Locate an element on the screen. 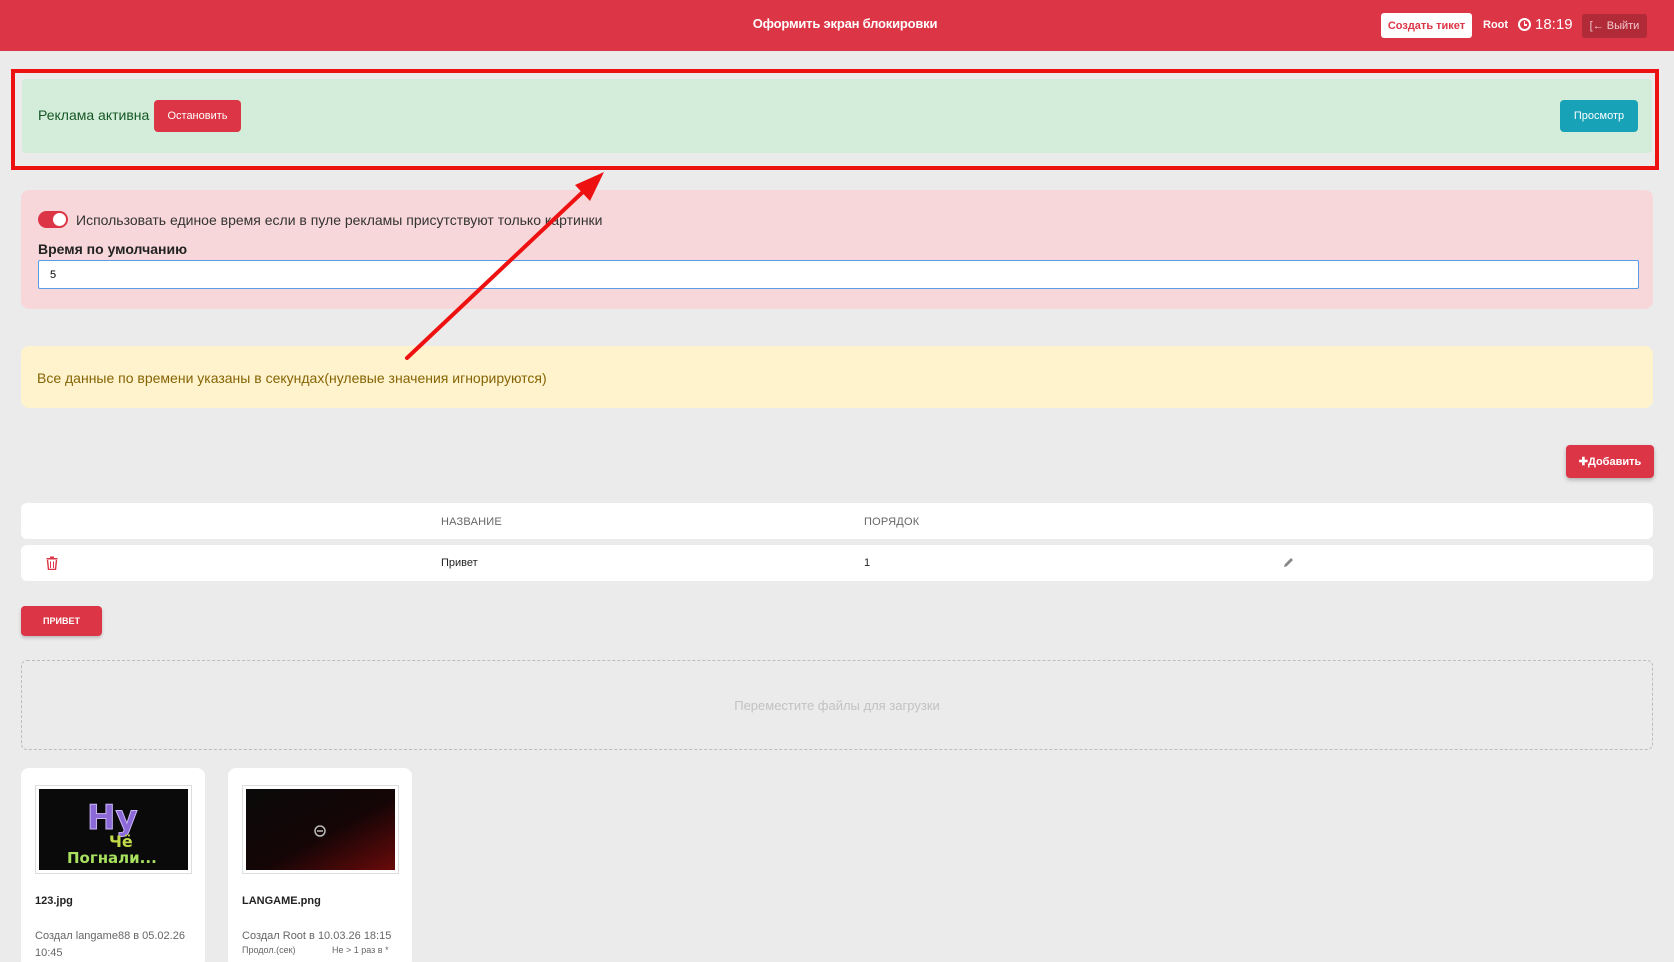  file-name: LANGAME.png is located at coordinates (281, 901).